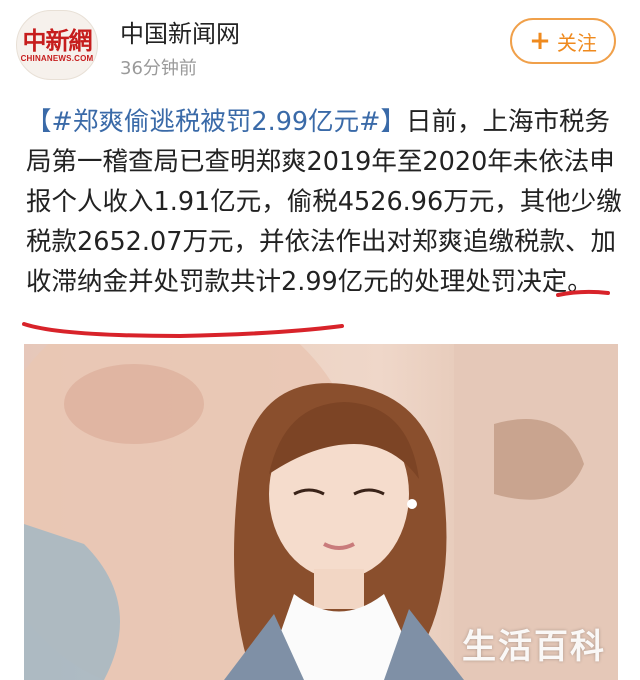 The image size is (640, 680). What do you see at coordinates (320, 46) in the screenshot?
I see `post-header: 中新網 CHINANEWS.COM 中国新闻网 36分钟前 + 关注` at bounding box center [320, 46].